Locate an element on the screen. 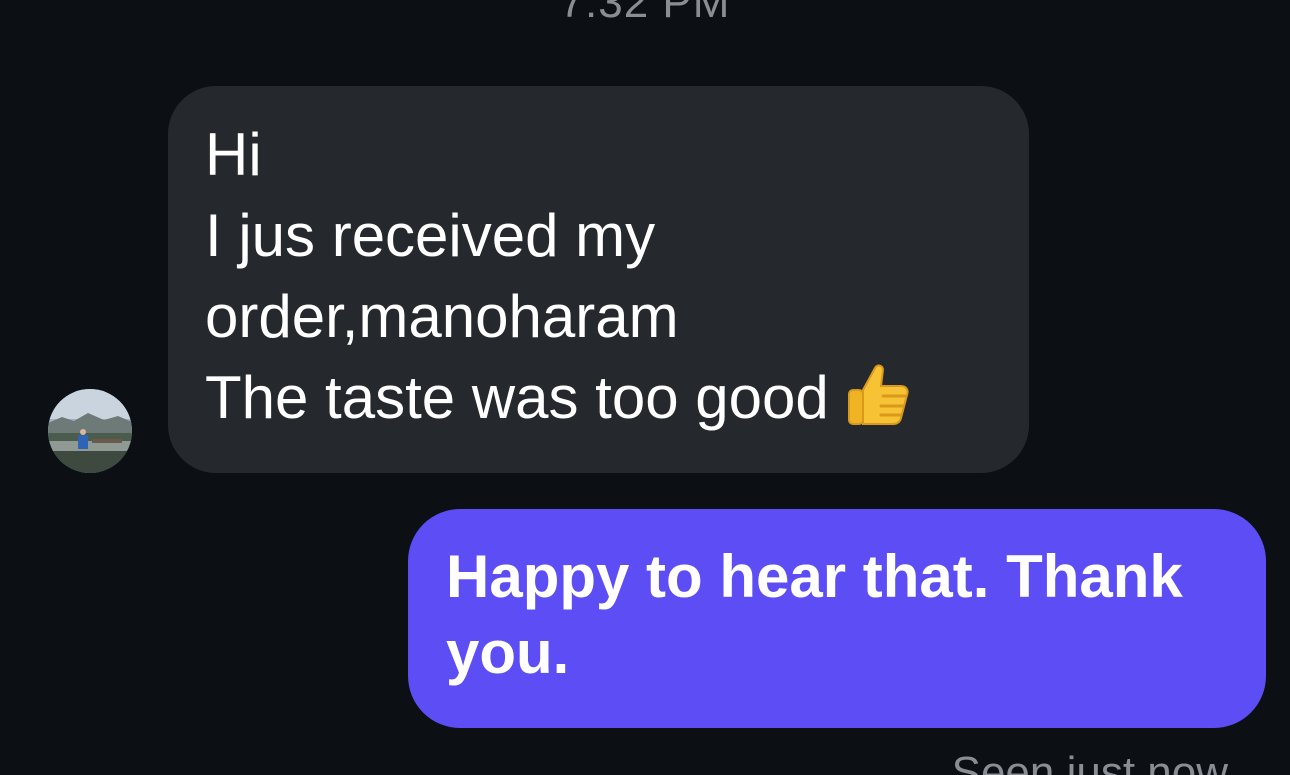 The image size is (1290, 775). incoming-message-last-line: The taste was too good is located at coordinates (602, 402).